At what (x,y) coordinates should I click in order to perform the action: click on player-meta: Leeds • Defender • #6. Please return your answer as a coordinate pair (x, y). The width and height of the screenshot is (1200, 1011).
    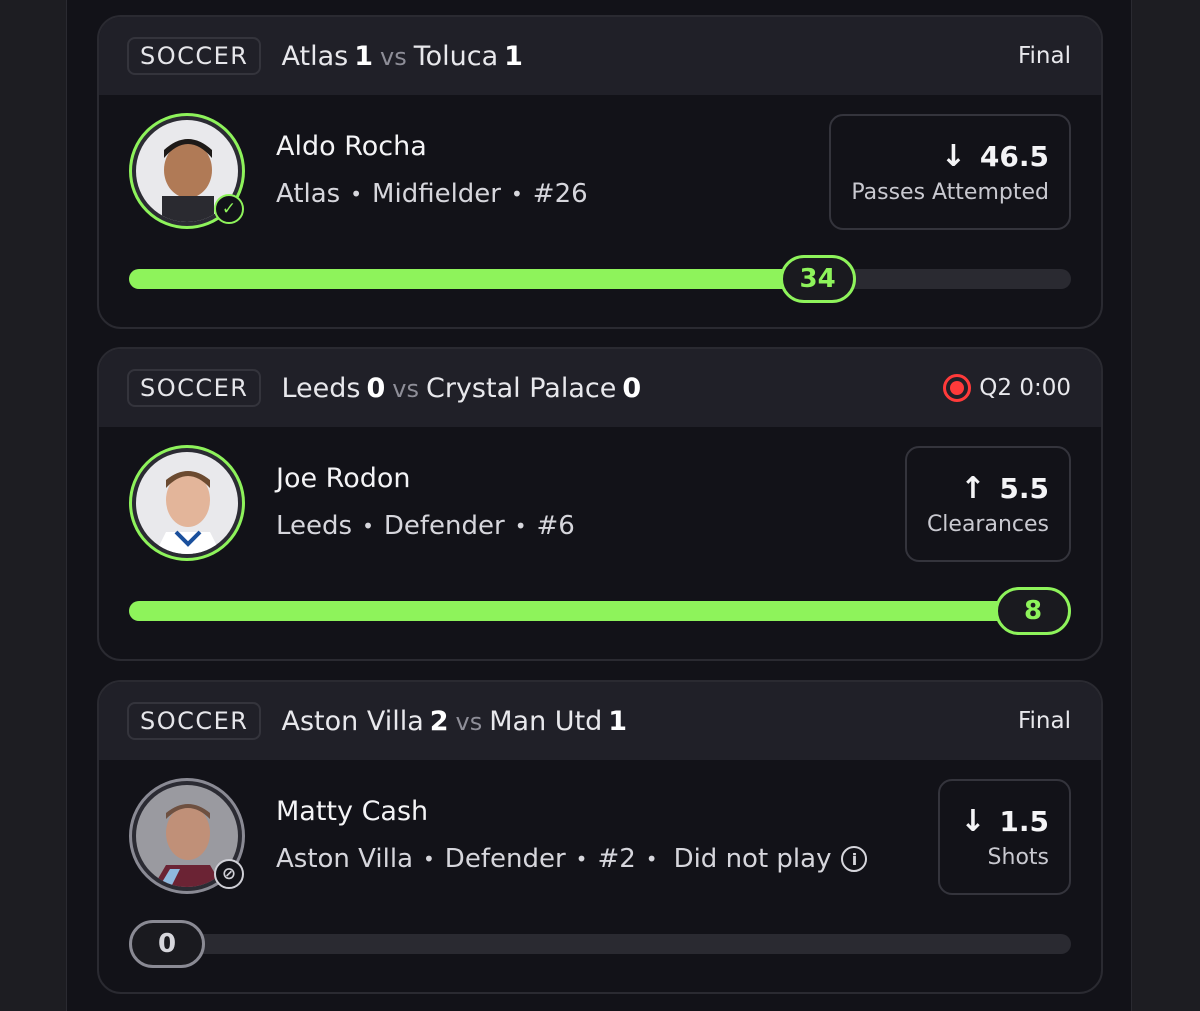
    Looking at the image, I should click on (425, 526).